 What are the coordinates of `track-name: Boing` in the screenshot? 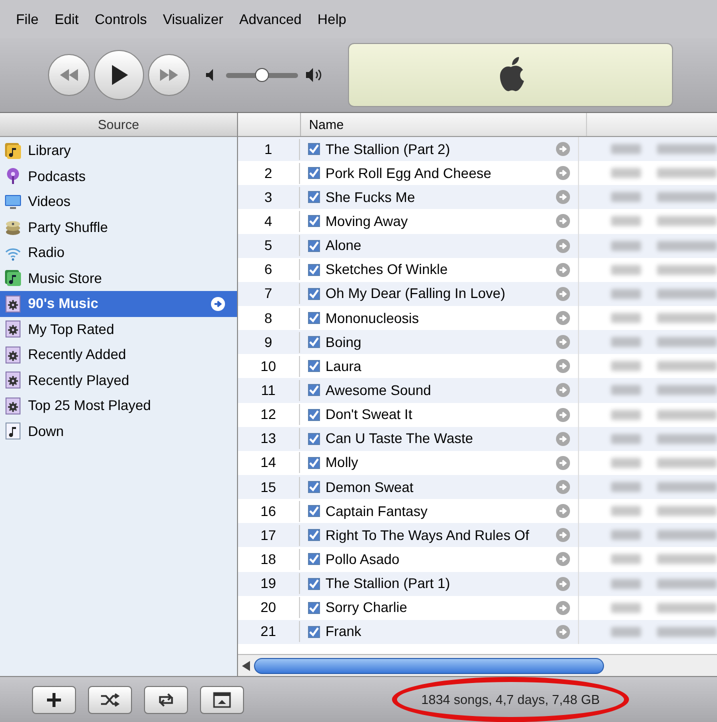 It's located at (344, 342).